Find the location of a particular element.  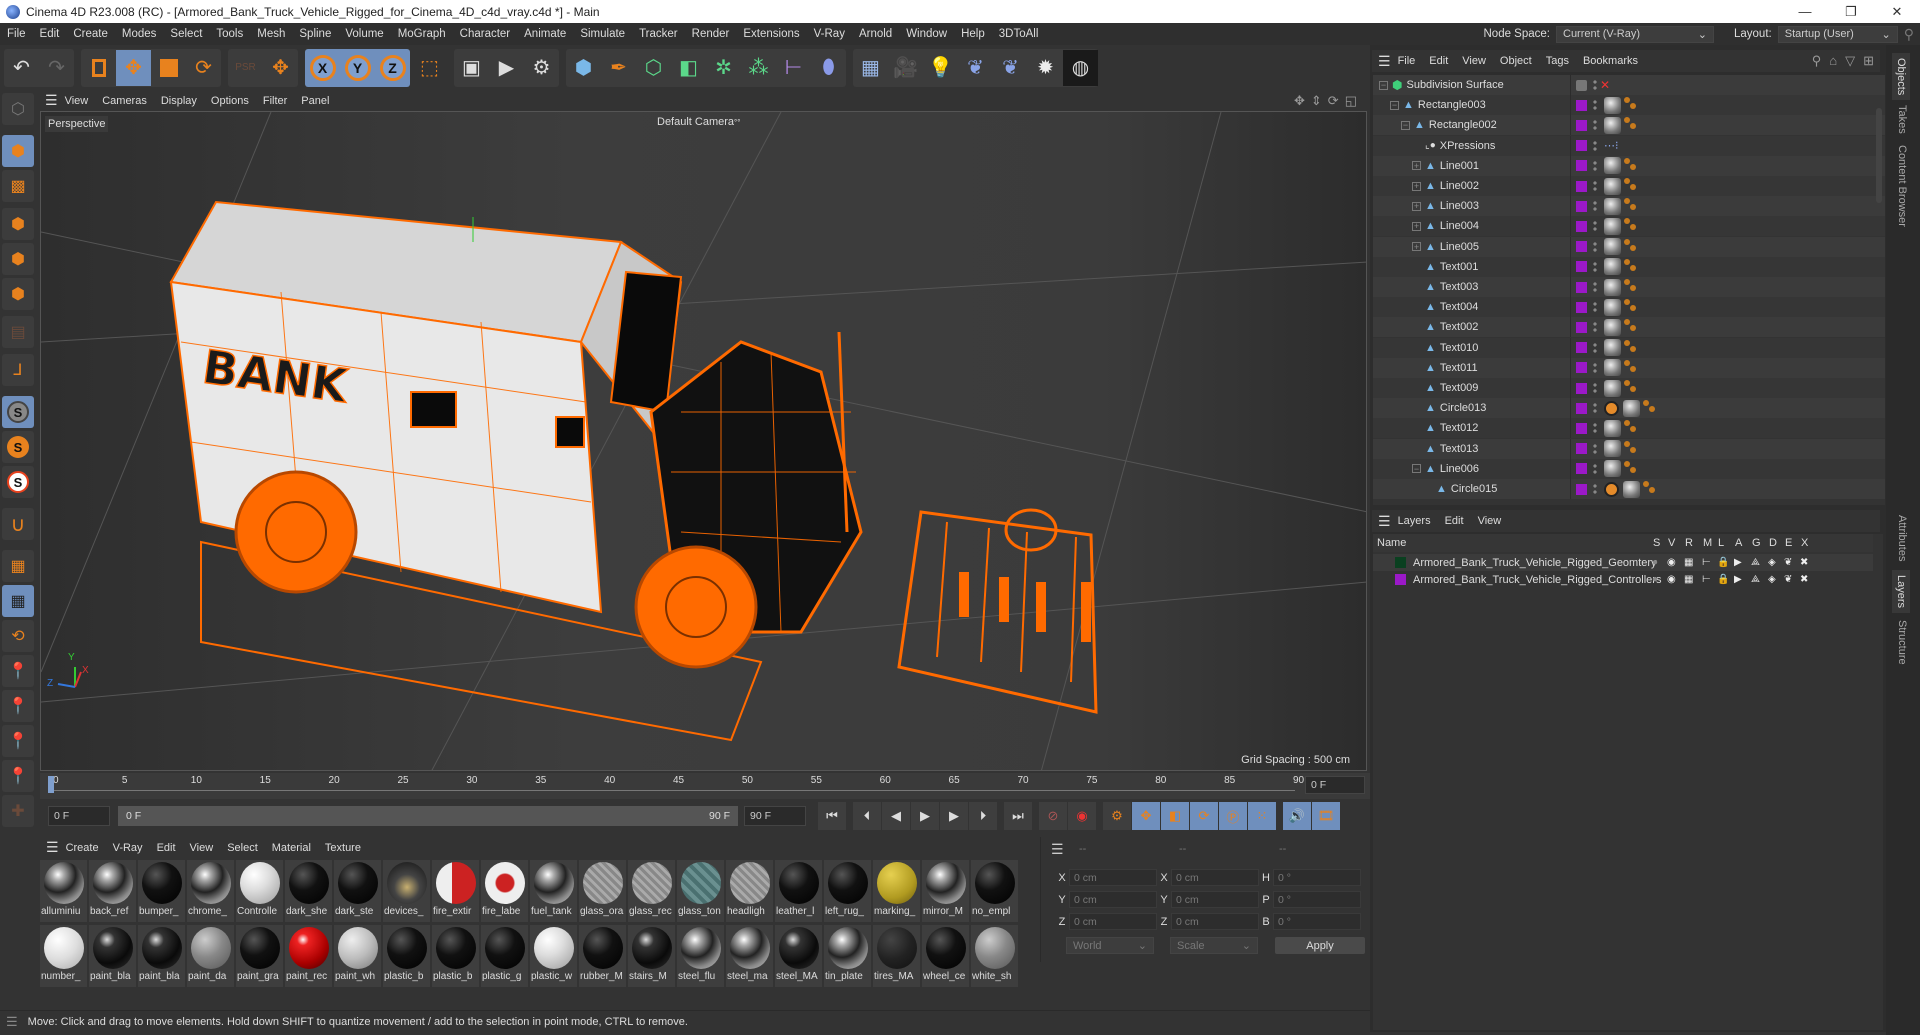

object-menu-tags: Tags is located at coordinates (1557, 61).